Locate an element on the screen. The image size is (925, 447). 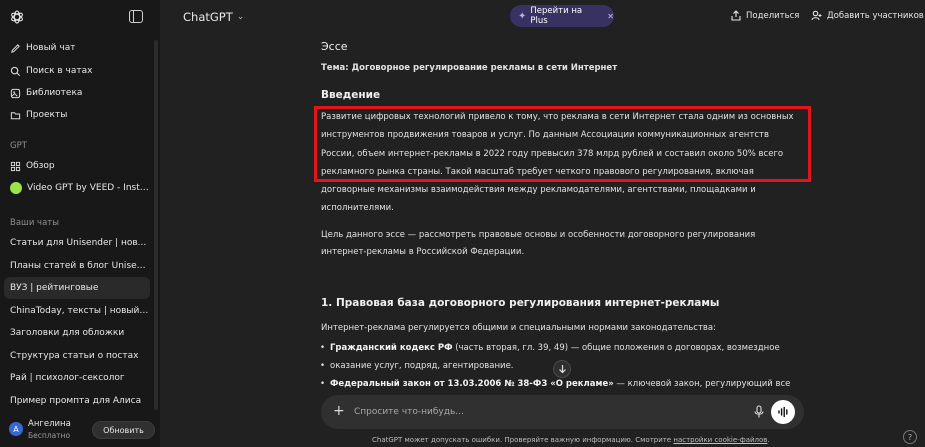
add-participants-label: Добавить участников is located at coordinates (875, 15).